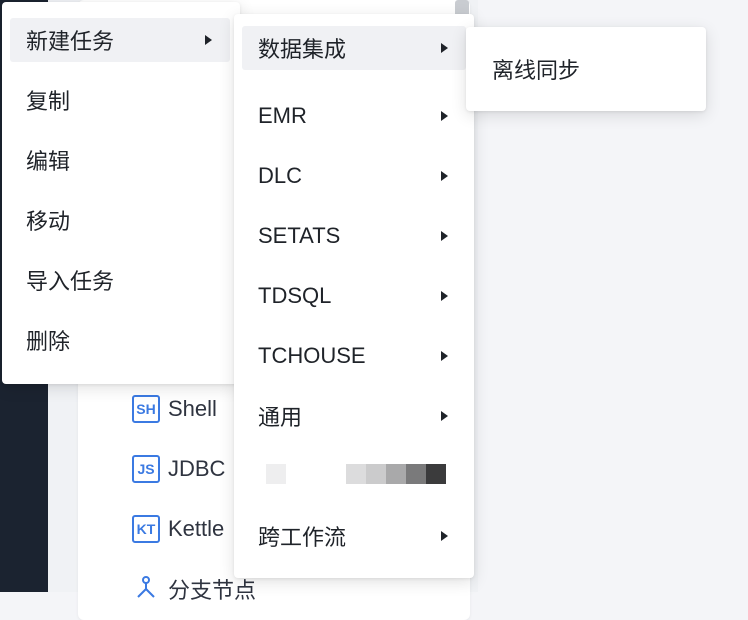  Describe the element at coordinates (70, 41) in the screenshot. I see `menu-item-label: 新建任务` at that location.